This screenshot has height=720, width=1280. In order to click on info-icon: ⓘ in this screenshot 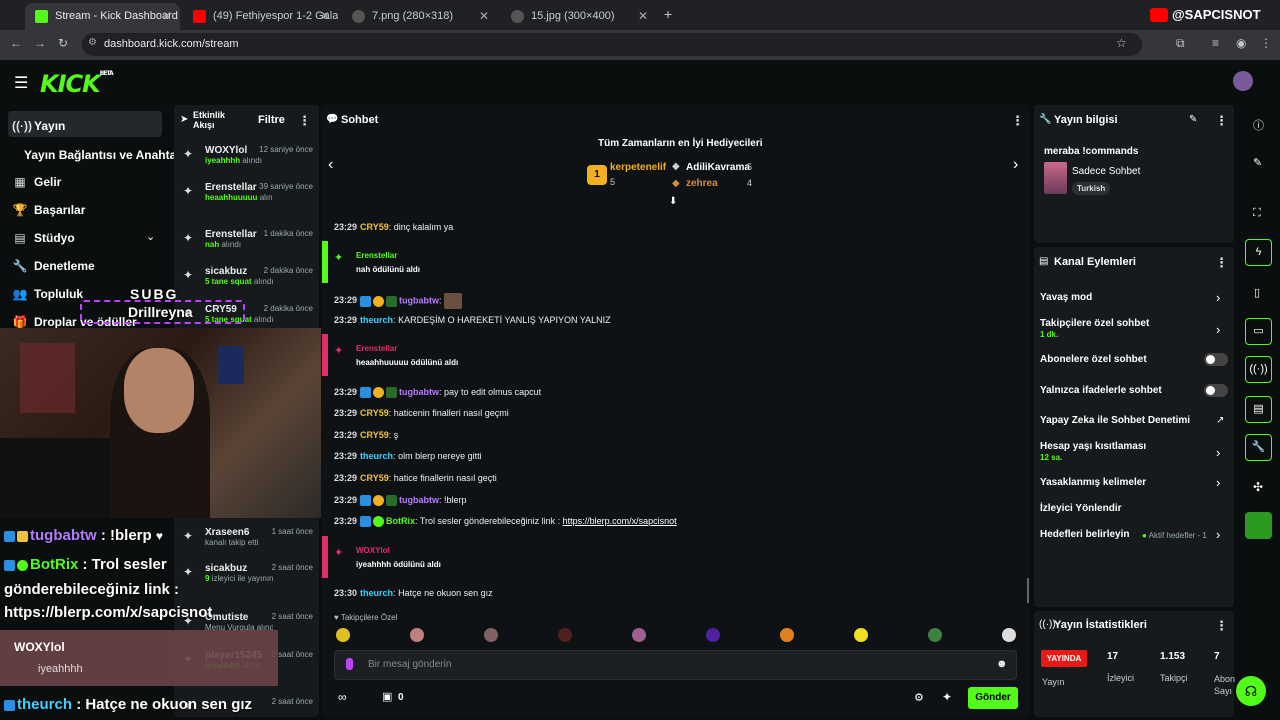, I will do `click(1258, 125)`.